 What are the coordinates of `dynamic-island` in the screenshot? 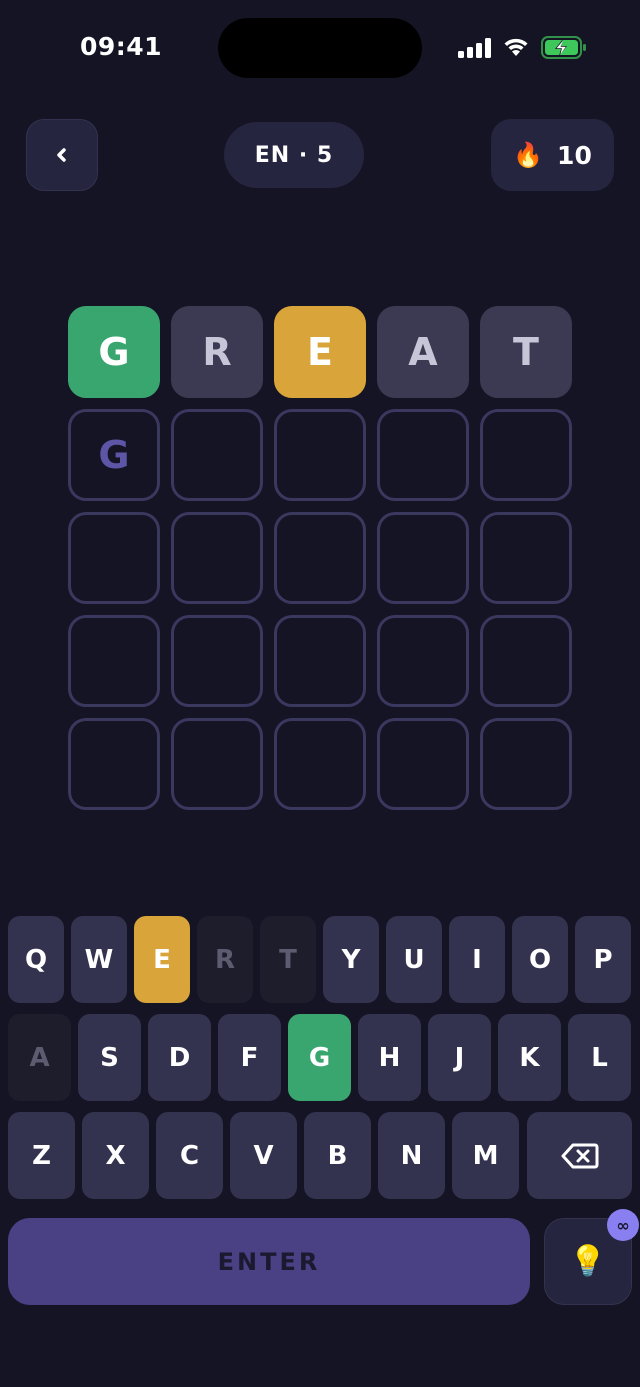 It's located at (320, 48).